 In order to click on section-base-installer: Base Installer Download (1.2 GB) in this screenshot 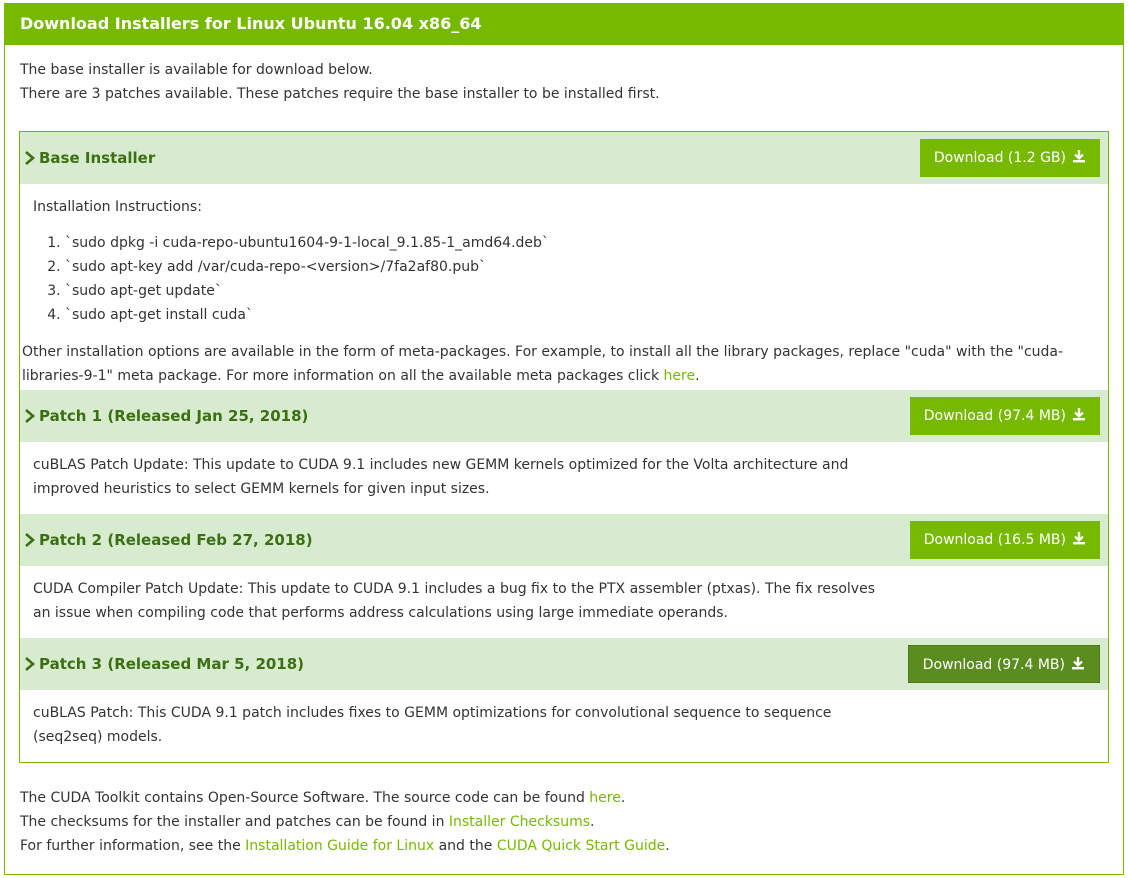, I will do `click(564, 158)`.